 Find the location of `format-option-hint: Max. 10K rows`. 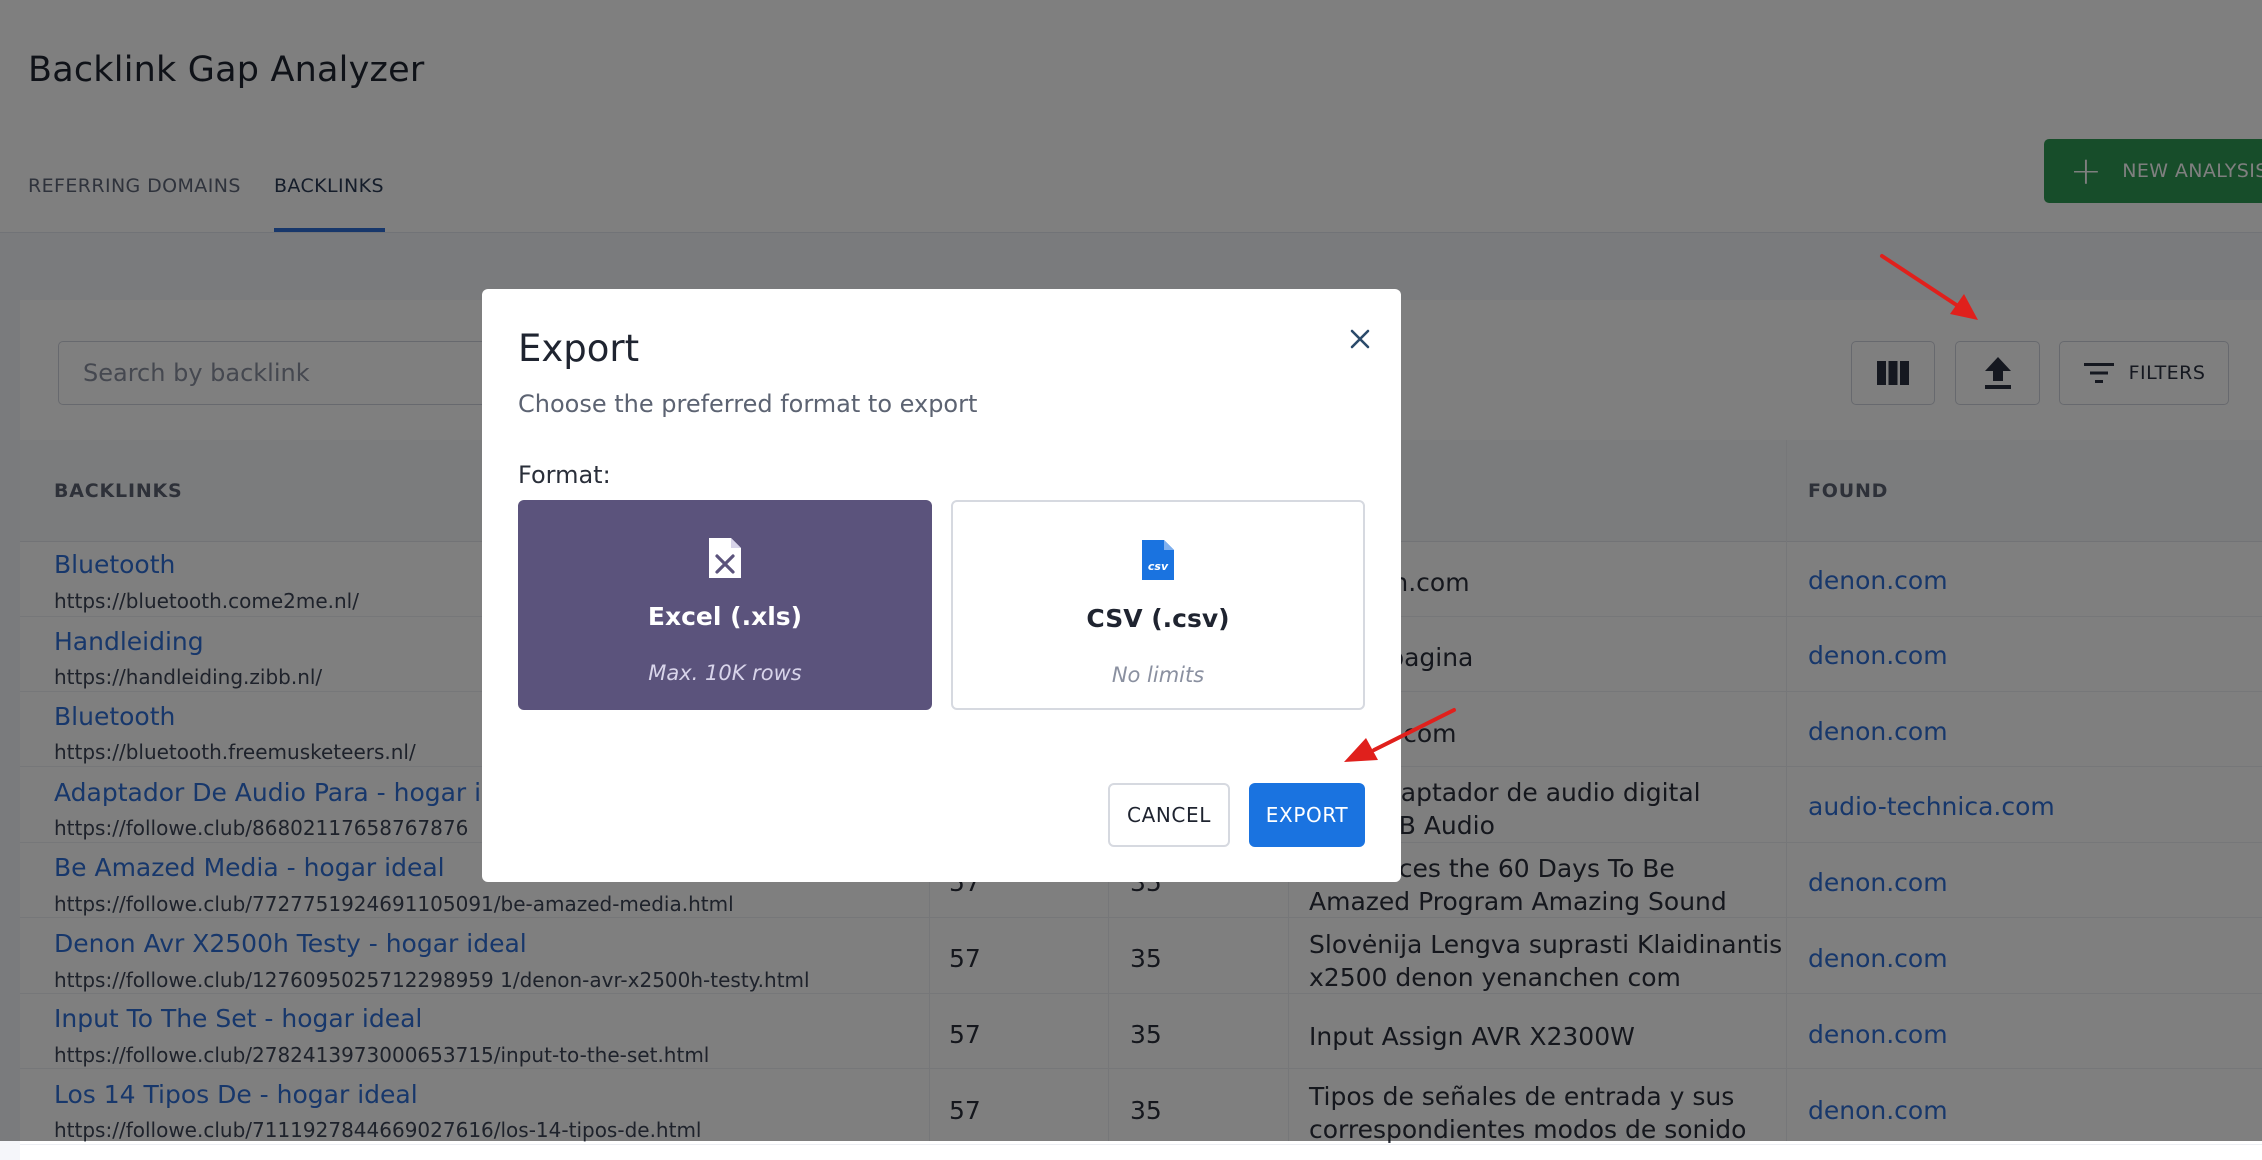

format-option-hint: Max. 10K rows is located at coordinates (725, 673).